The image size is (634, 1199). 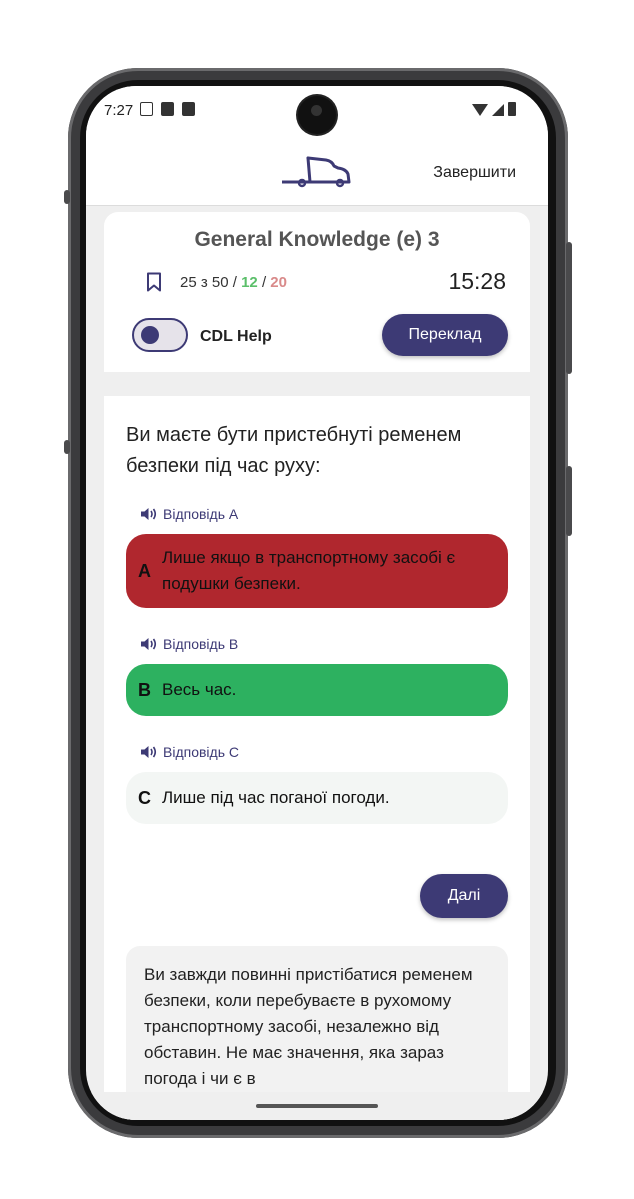 What do you see at coordinates (160, 335) in the screenshot?
I see `cdl-help-toggle` at bounding box center [160, 335].